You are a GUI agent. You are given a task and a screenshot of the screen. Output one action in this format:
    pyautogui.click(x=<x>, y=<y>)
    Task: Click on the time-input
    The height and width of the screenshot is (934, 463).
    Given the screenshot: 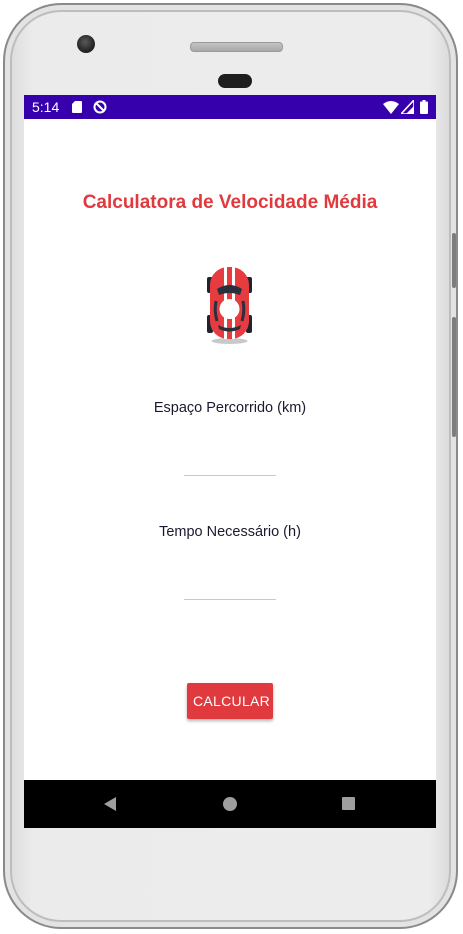 What is the action you would take?
    pyautogui.click(x=230, y=587)
    